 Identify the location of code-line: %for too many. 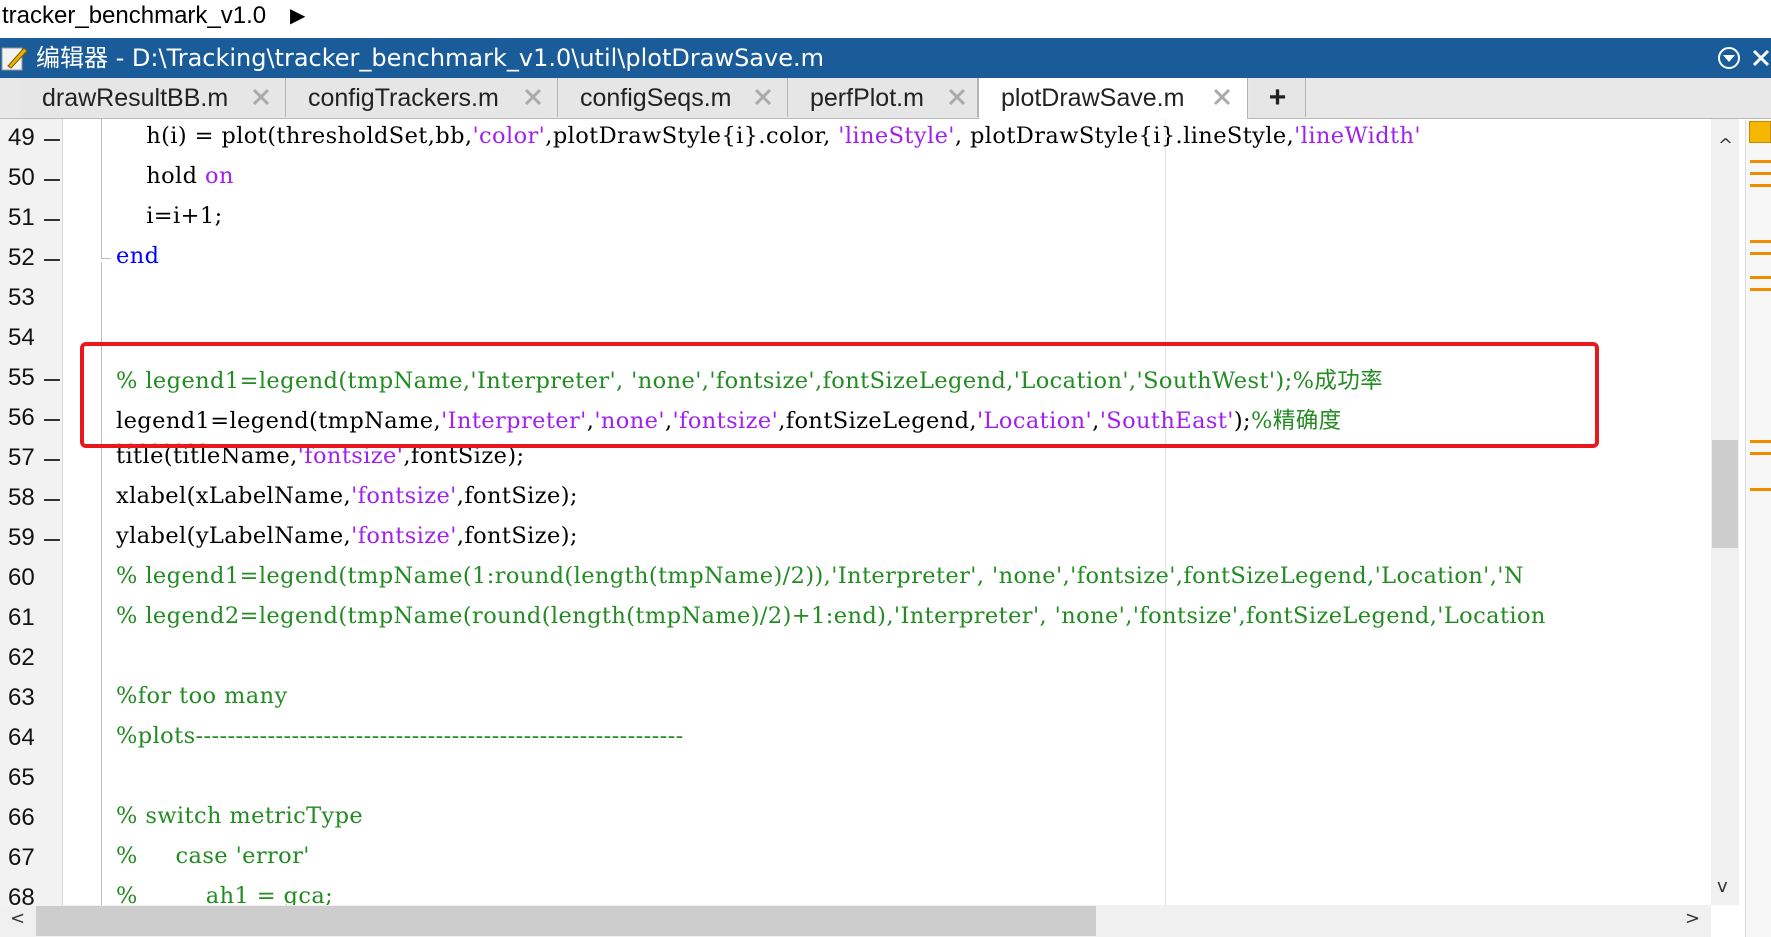
(202, 696).